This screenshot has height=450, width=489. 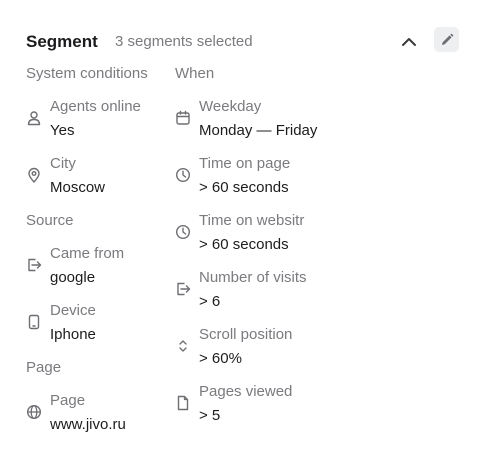 I want to click on condition-label: City, so click(x=63, y=163).